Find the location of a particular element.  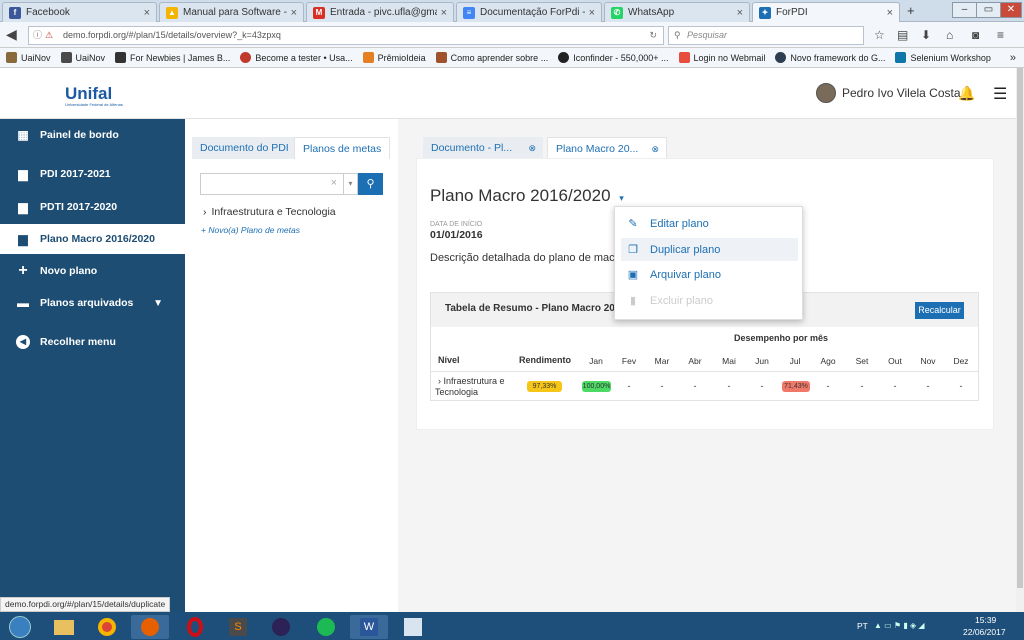

maximize-button: ▭ is located at coordinates (988, 10).